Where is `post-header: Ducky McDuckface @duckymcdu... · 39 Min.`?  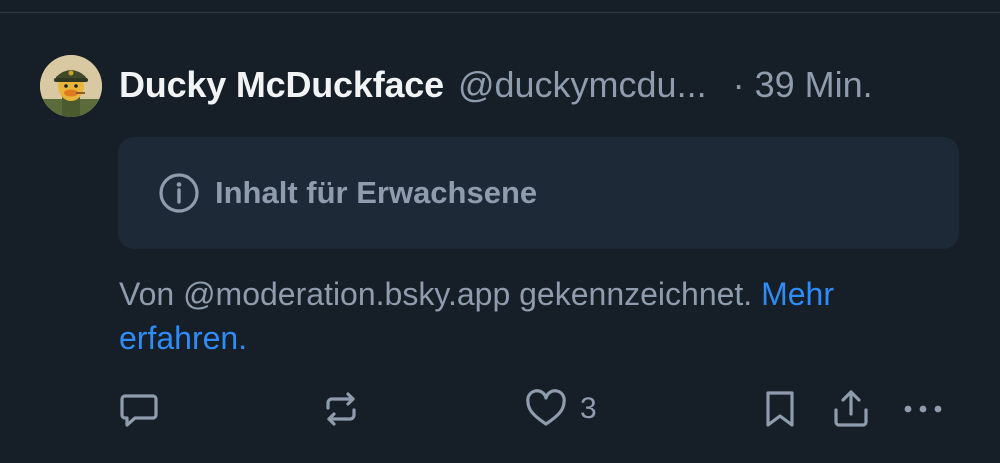 post-header: Ducky McDuckface @duckymcdu... · 39 Min. is located at coordinates (541, 85).